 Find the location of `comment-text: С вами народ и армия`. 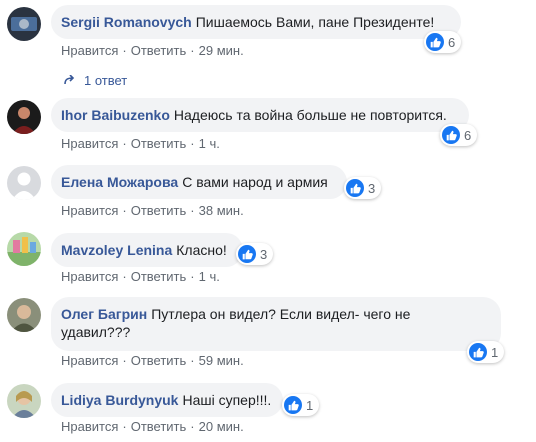

comment-text: С вами народ и армия is located at coordinates (255, 182).